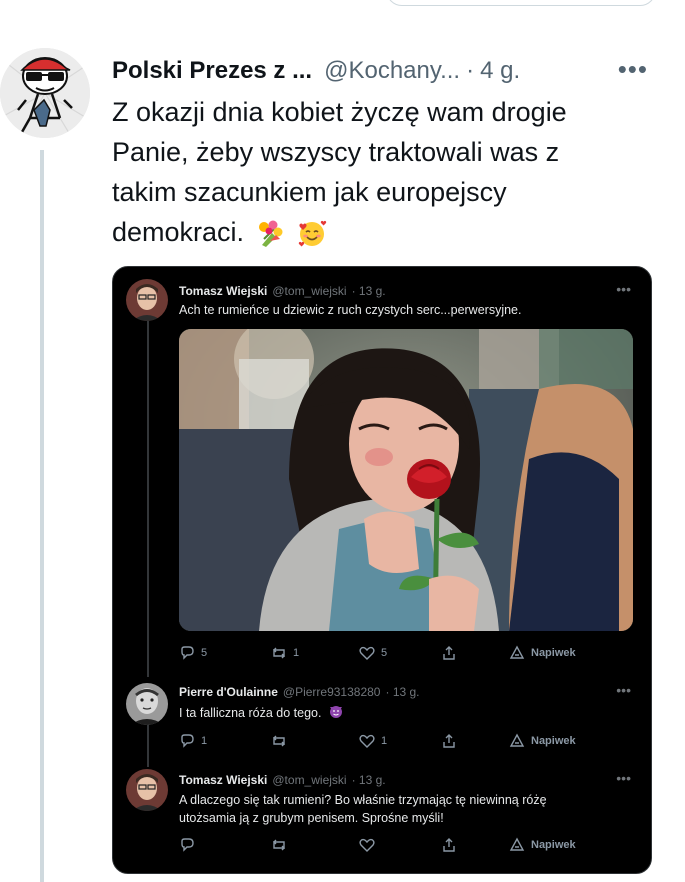  What do you see at coordinates (312, 234) in the screenshot?
I see `smiling-face-with-hearts-icon` at bounding box center [312, 234].